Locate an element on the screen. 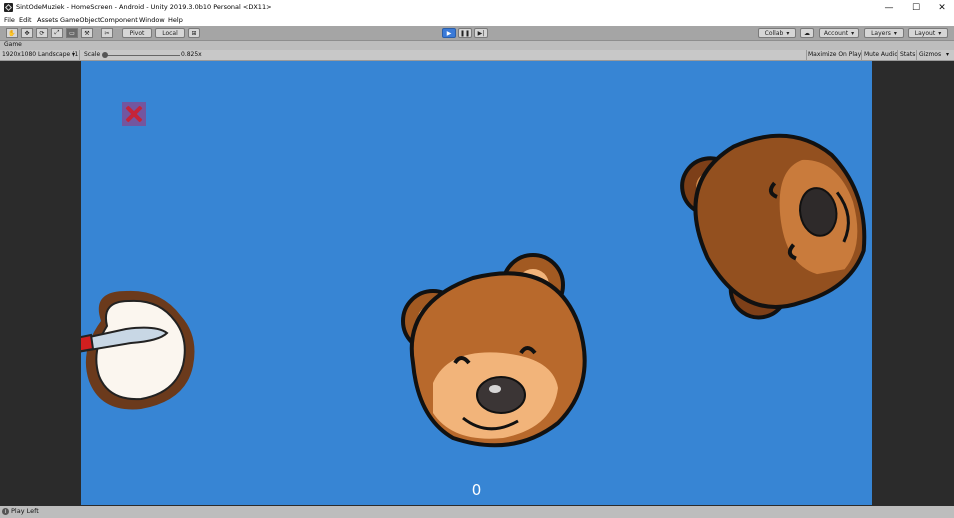 The image size is (954, 518). move-tool-icon: ✥ is located at coordinates (27, 33).